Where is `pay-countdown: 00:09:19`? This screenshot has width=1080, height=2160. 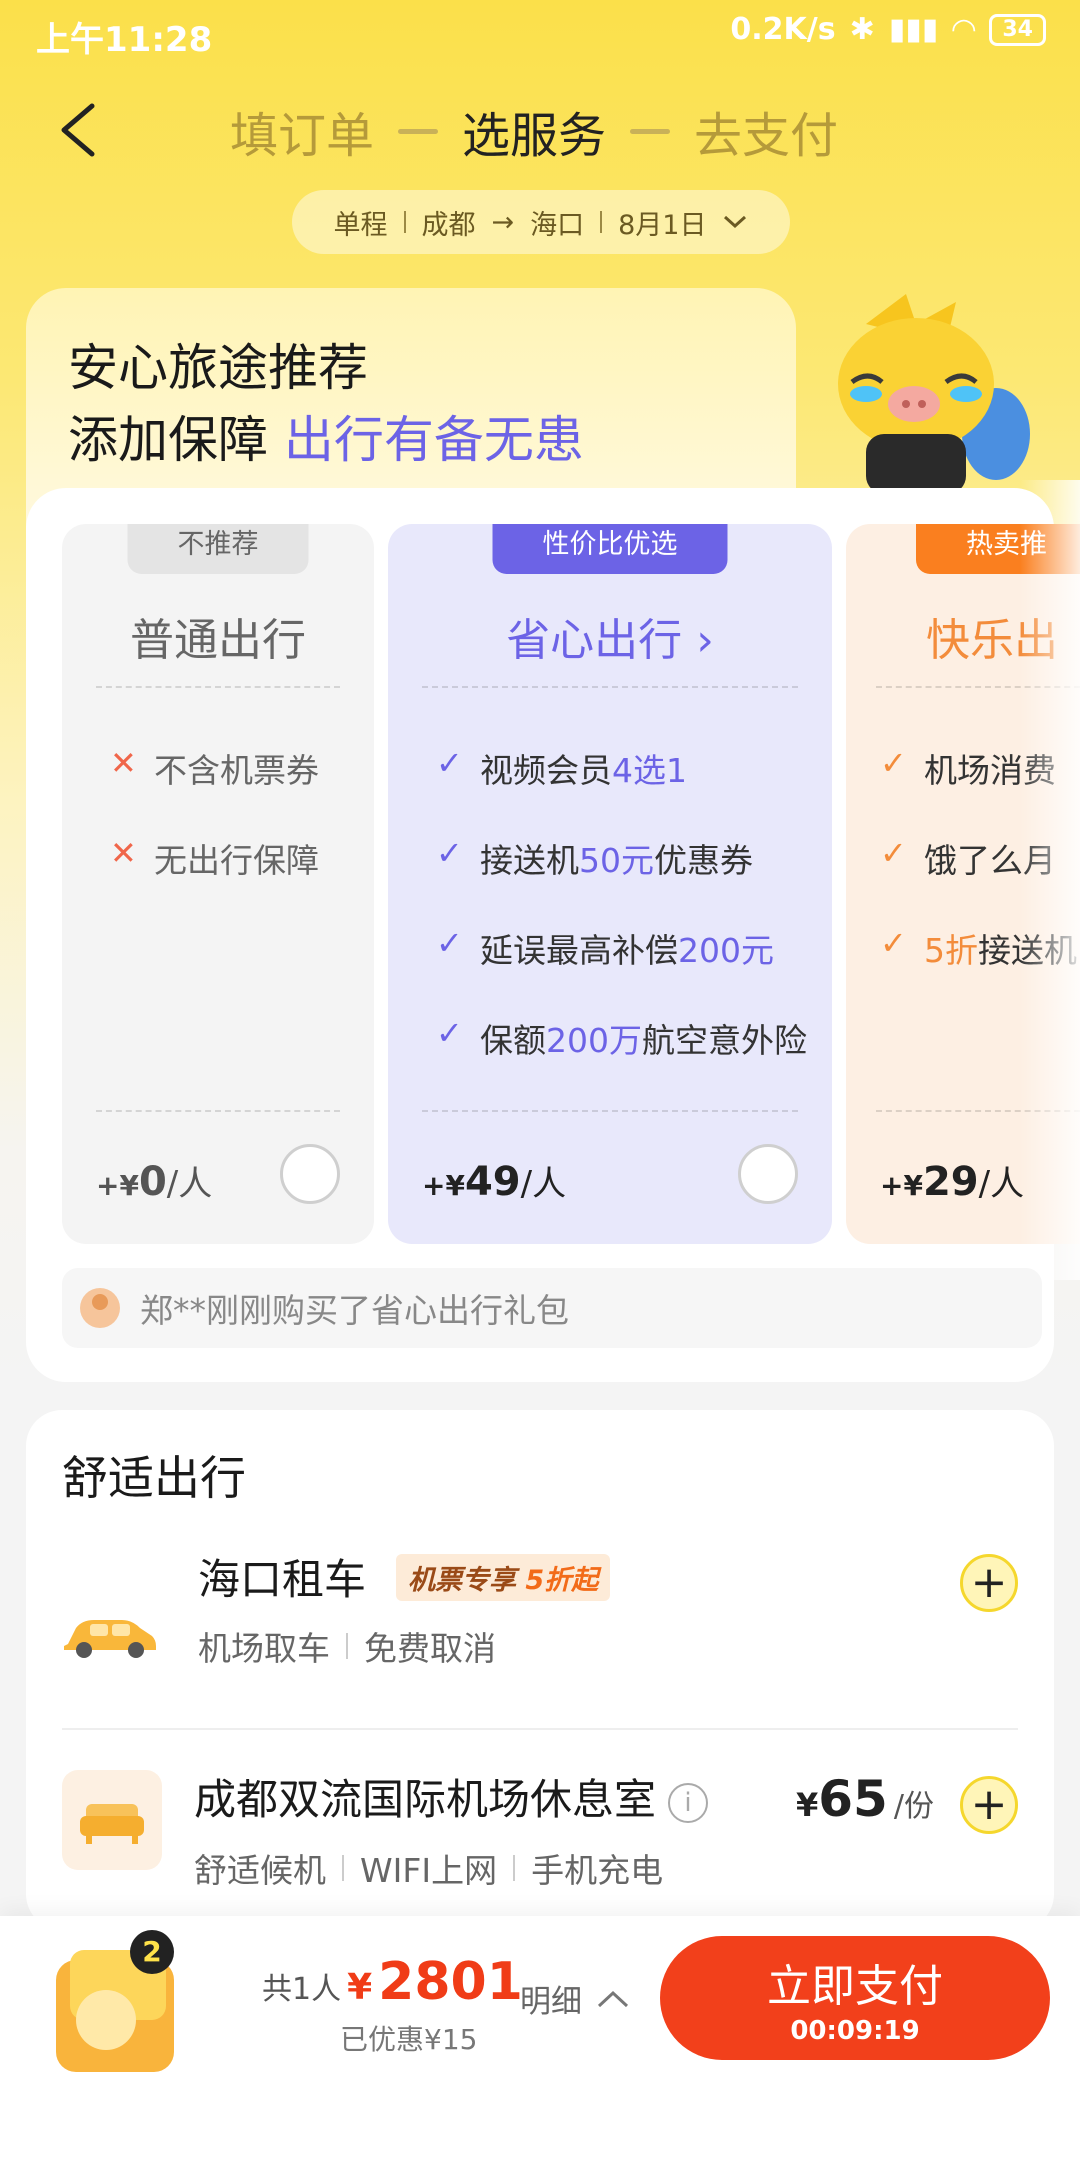
pay-countdown: 00:09:19 is located at coordinates (855, 2031).